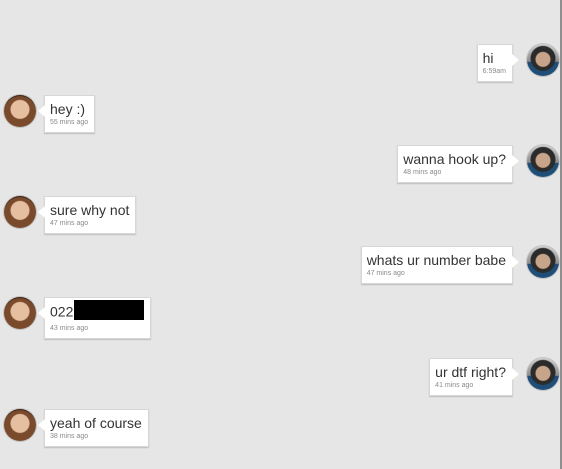 This screenshot has height=469, width=562. What do you see at coordinates (422, 172) in the screenshot?
I see `message-timestamp: 48 mins ago` at bounding box center [422, 172].